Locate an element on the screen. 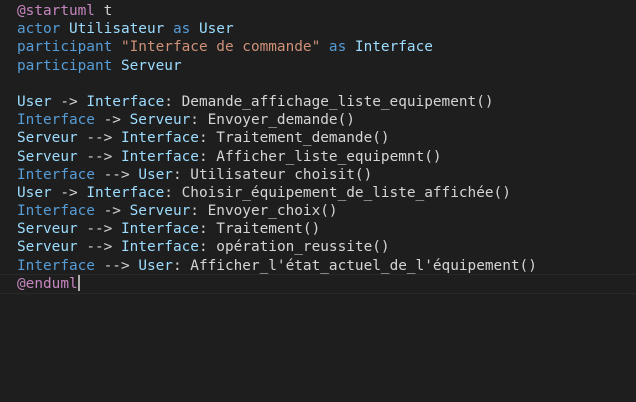 The width and height of the screenshot is (636, 402). code-token-msg: : Envoyer_demande() is located at coordinates (272, 120).